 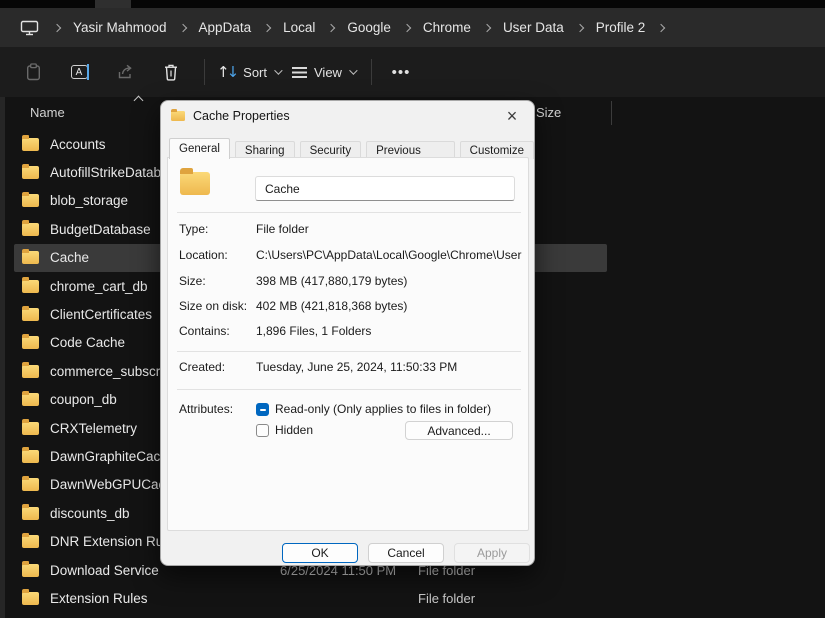 What do you see at coordinates (412, 4) in the screenshot?
I see `window-title-strip` at bounding box center [412, 4].